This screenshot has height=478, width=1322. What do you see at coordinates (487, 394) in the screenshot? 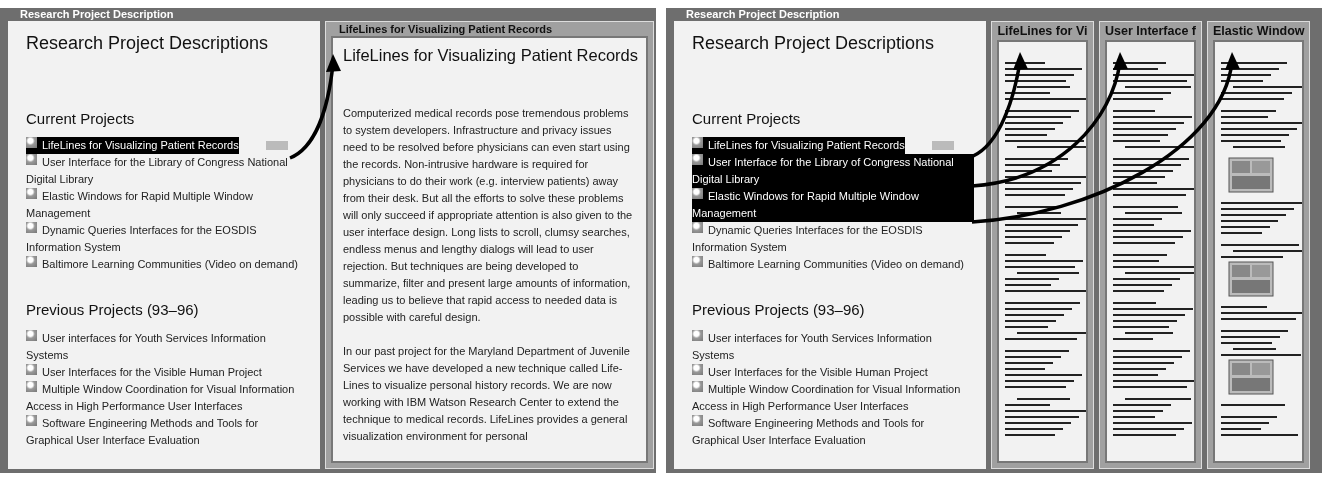
I see `description-paragraph: In our past project for the Maryland Department of Juvenile Services we have developed a new technique called Life-Lines to visualize personal history records. We are now working with IBM Watson Research Center to extend the technique to medical records. LifeLines provides a general visualization environment for personal` at bounding box center [487, 394].